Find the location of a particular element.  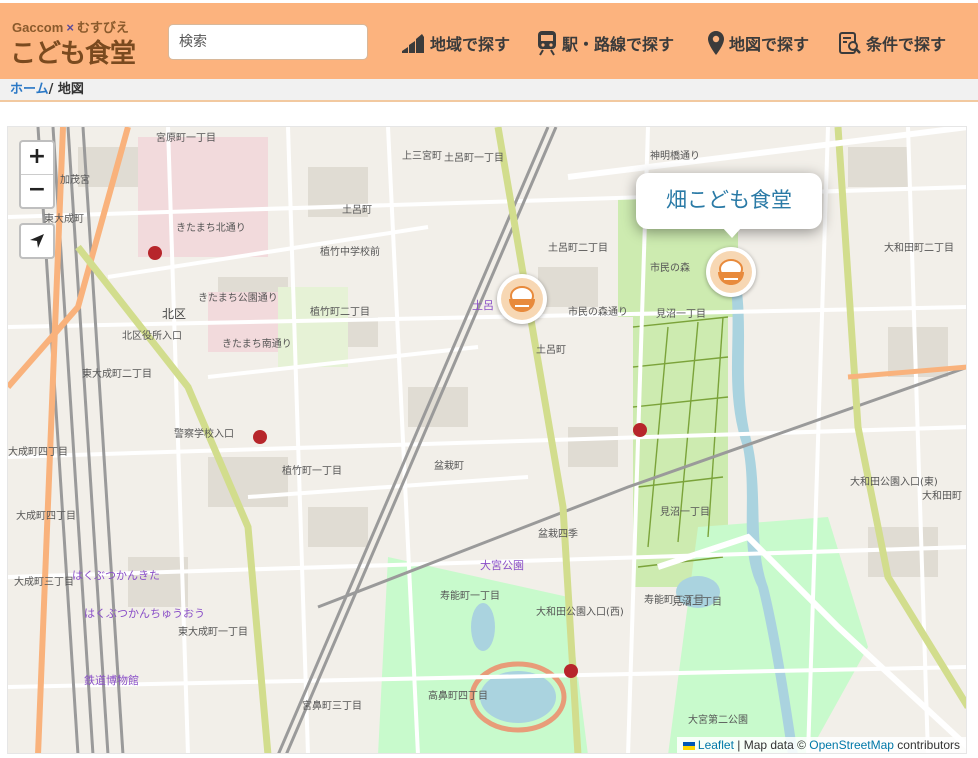

map-label: 見沼二丁目 is located at coordinates (697, 602).